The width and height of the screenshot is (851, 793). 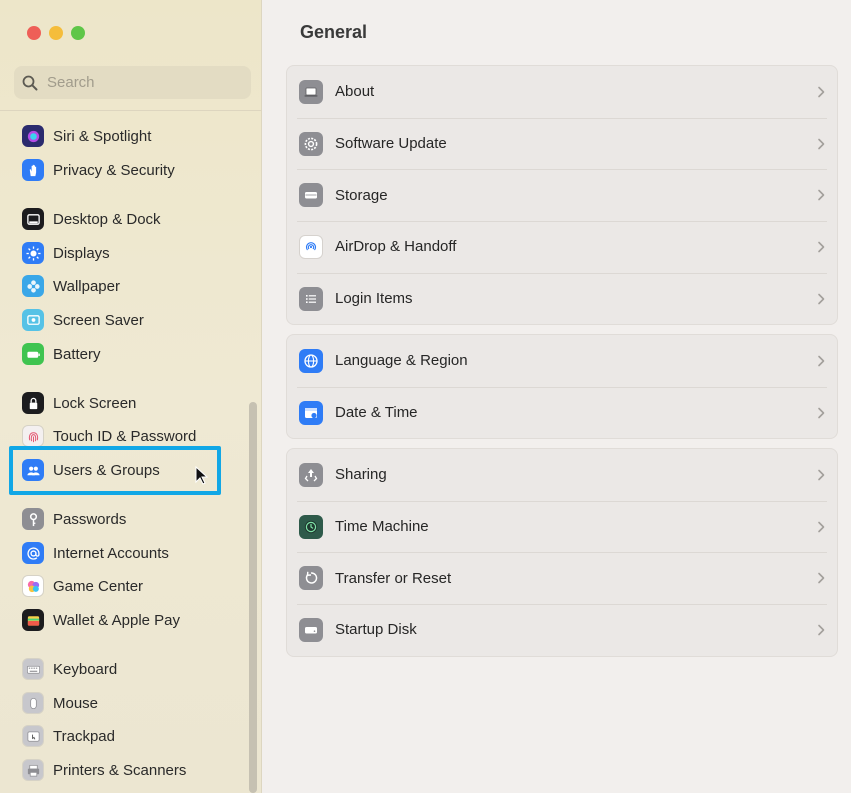 I want to click on settings-row-label: About, so click(x=355, y=92).